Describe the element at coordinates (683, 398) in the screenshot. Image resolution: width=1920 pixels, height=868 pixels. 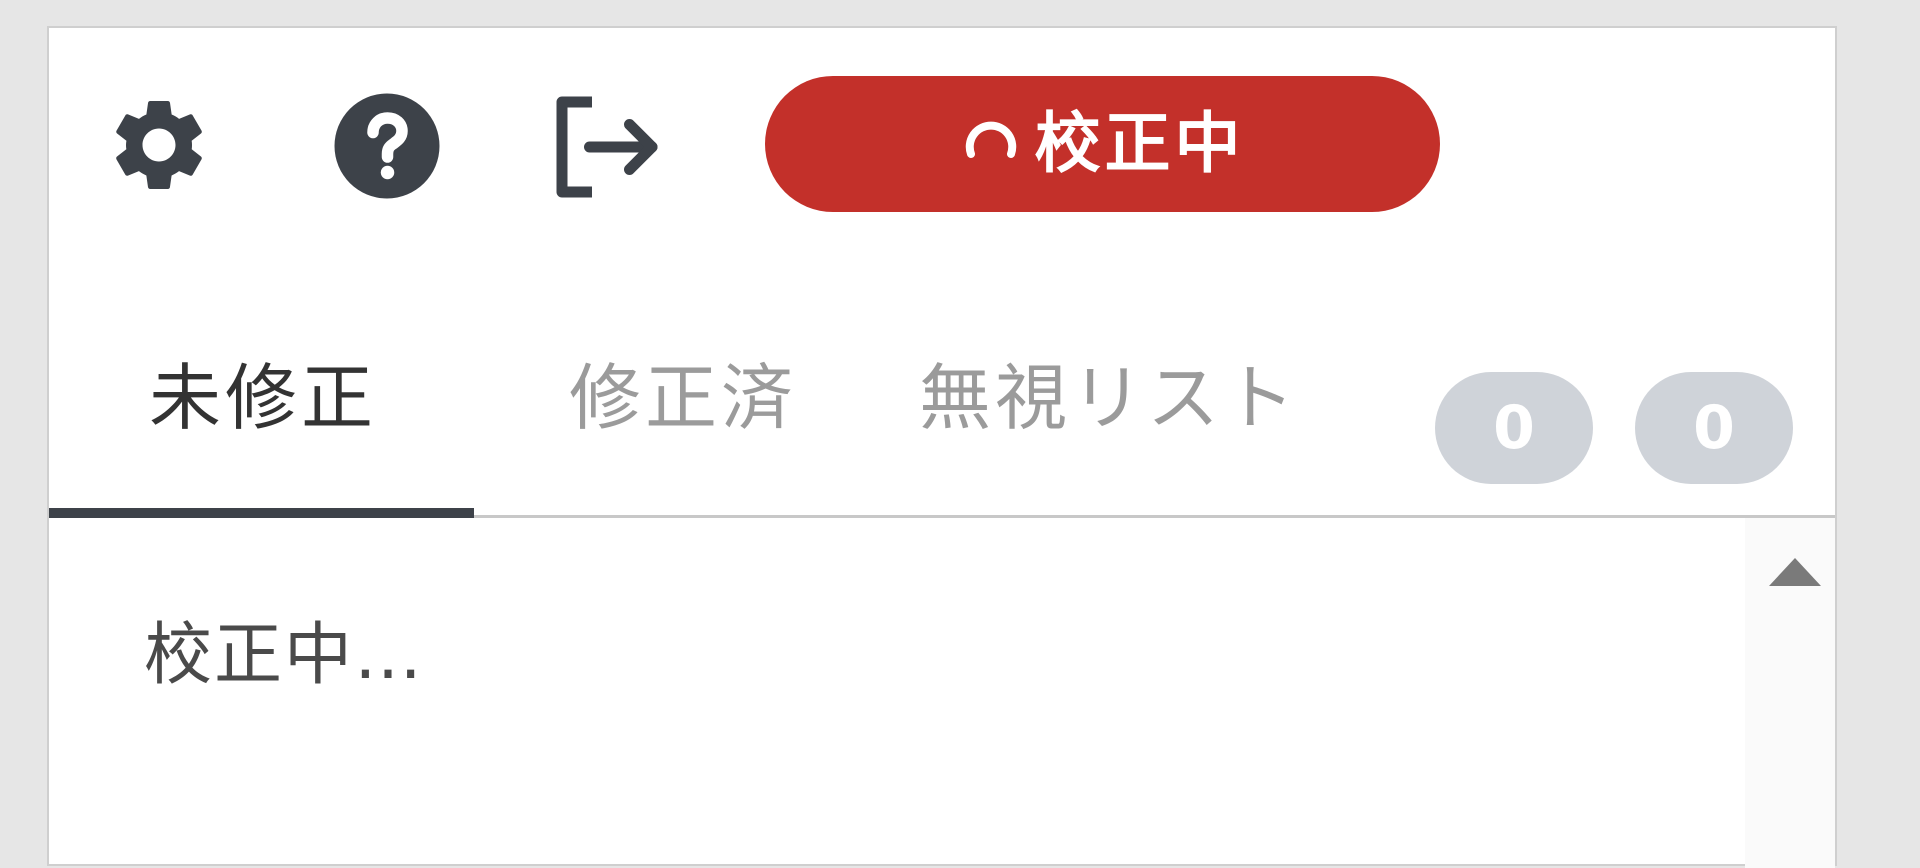
I see `tab-fixed: 修正済` at that location.